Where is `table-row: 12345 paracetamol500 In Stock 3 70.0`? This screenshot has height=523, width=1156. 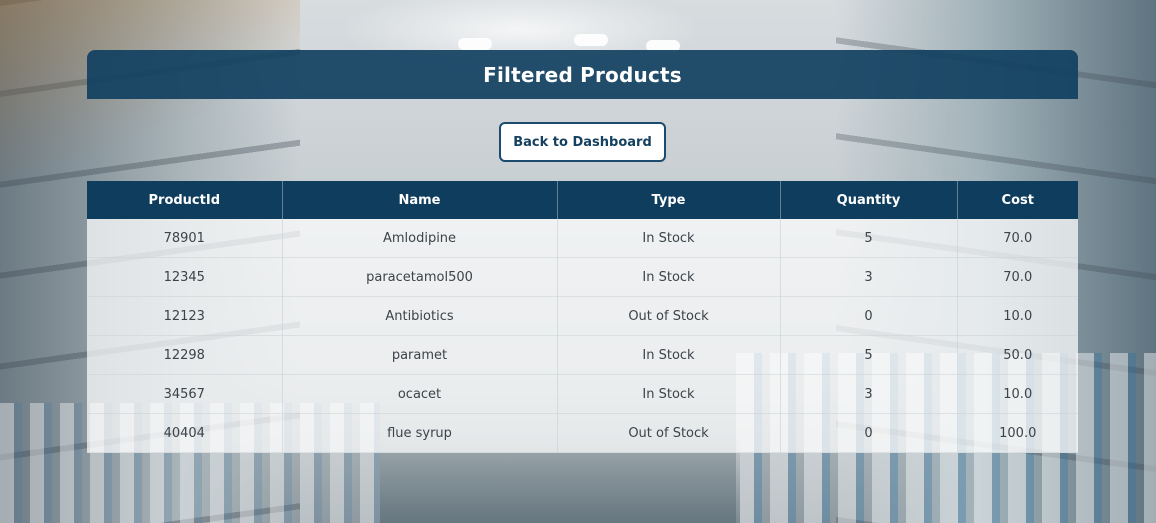
table-row: 12345 paracetamol500 In Stock 3 70.0 is located at coordinates (582, 277).